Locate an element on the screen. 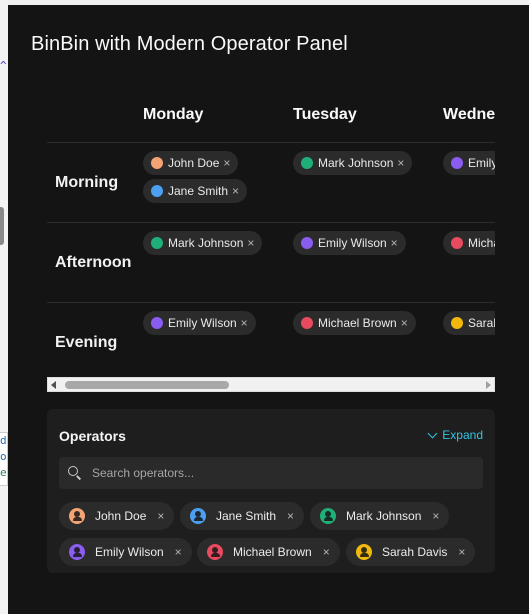 This screenshot has width=529, height=614. assignment-chip: John Doe × is located at coordinates (191, 163).